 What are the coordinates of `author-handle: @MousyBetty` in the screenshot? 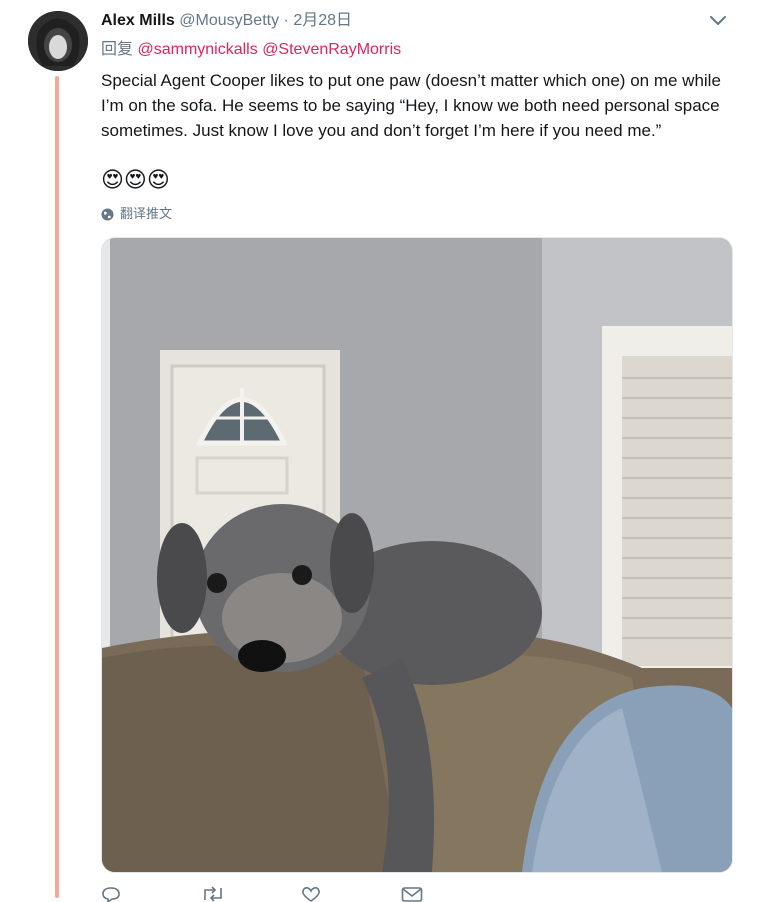 It's located at (229, 20).